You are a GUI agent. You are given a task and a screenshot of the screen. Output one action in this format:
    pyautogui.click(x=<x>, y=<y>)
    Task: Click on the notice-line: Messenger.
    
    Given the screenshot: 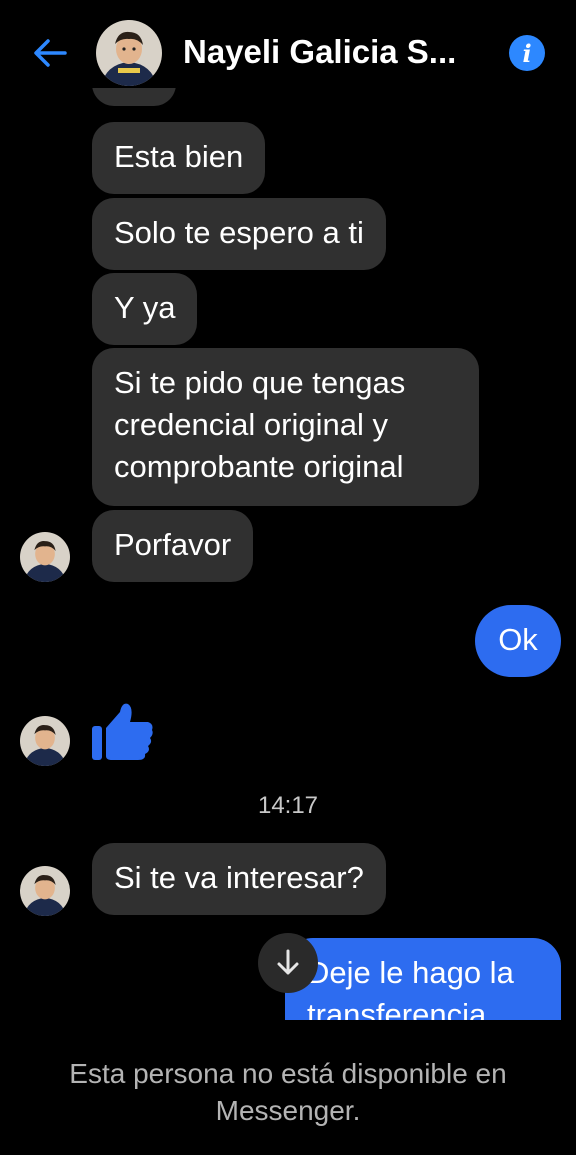 What is the action you would take?
    pyautogui.click(x=288, y=1110)
    